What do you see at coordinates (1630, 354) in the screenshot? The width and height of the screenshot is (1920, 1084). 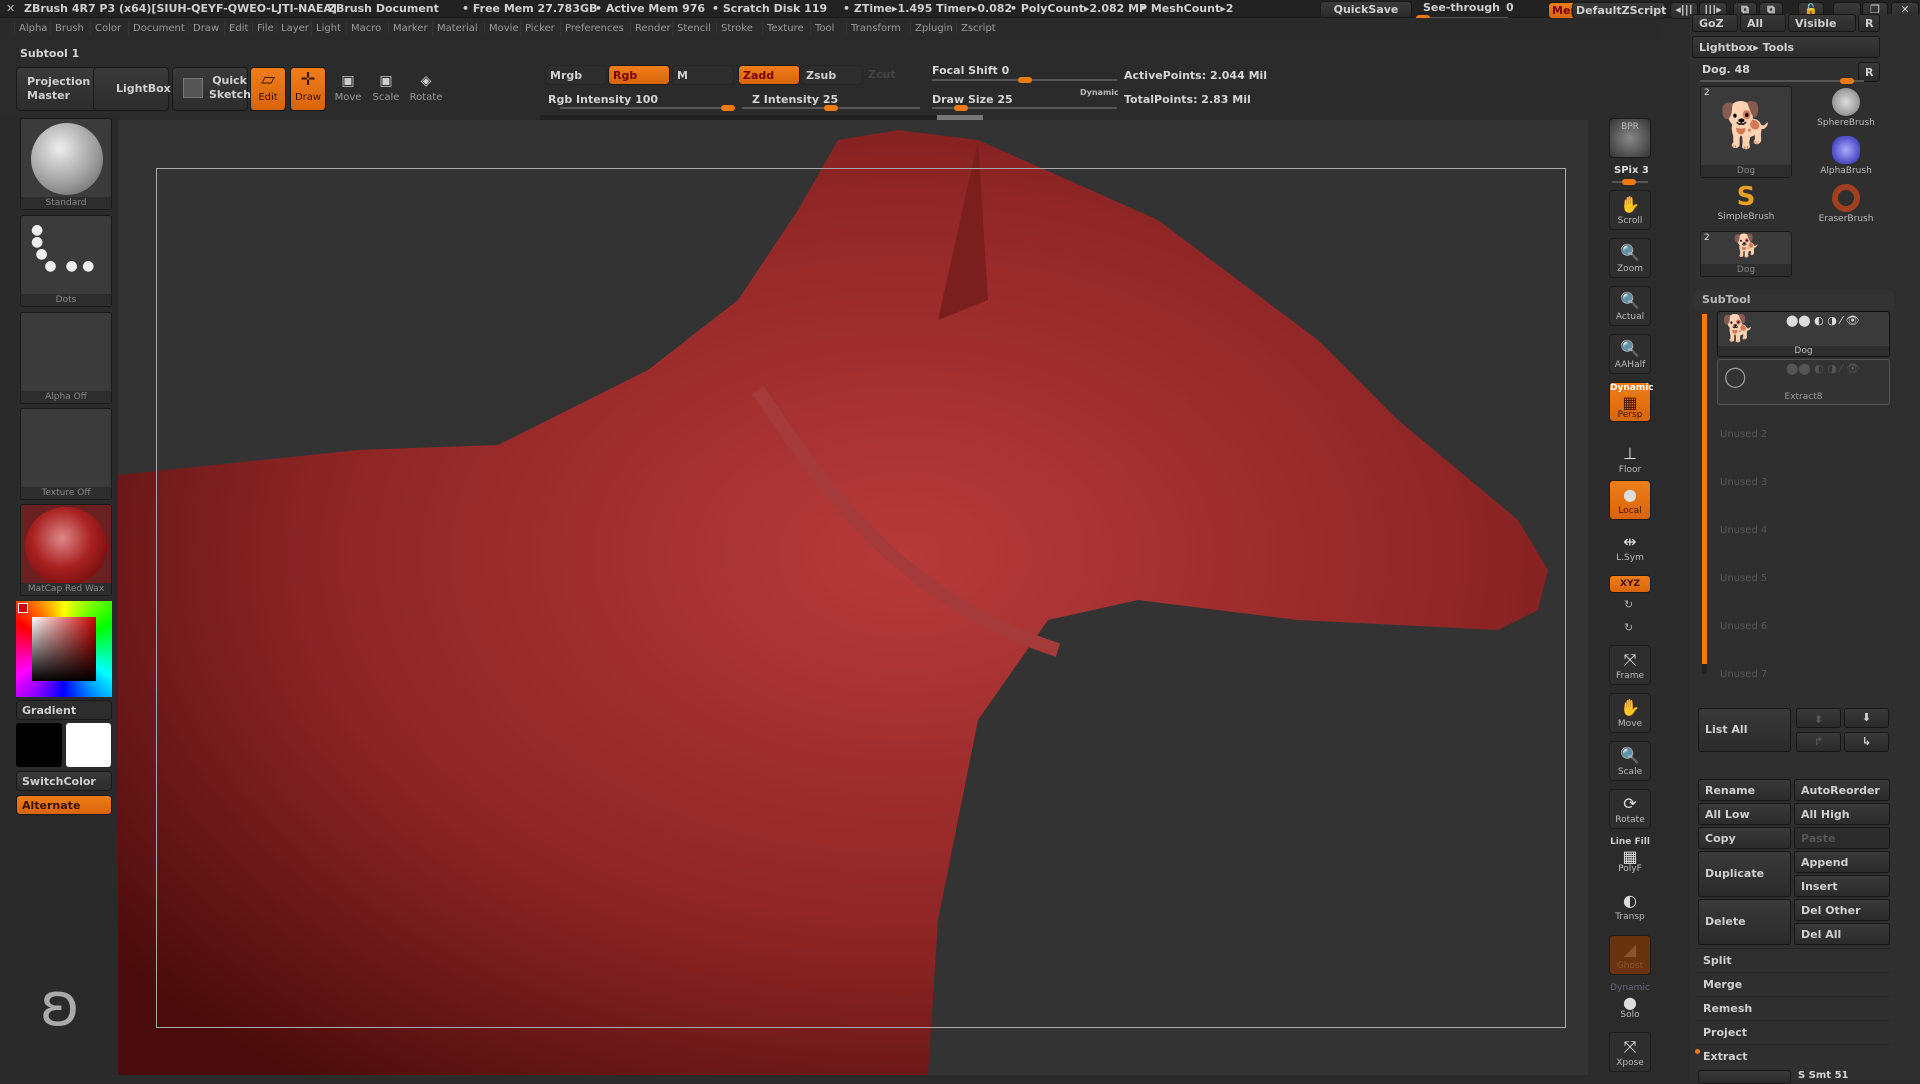 I see `aahalf-button: 🔍 AAHalf` at bounding box center [1630, 354].